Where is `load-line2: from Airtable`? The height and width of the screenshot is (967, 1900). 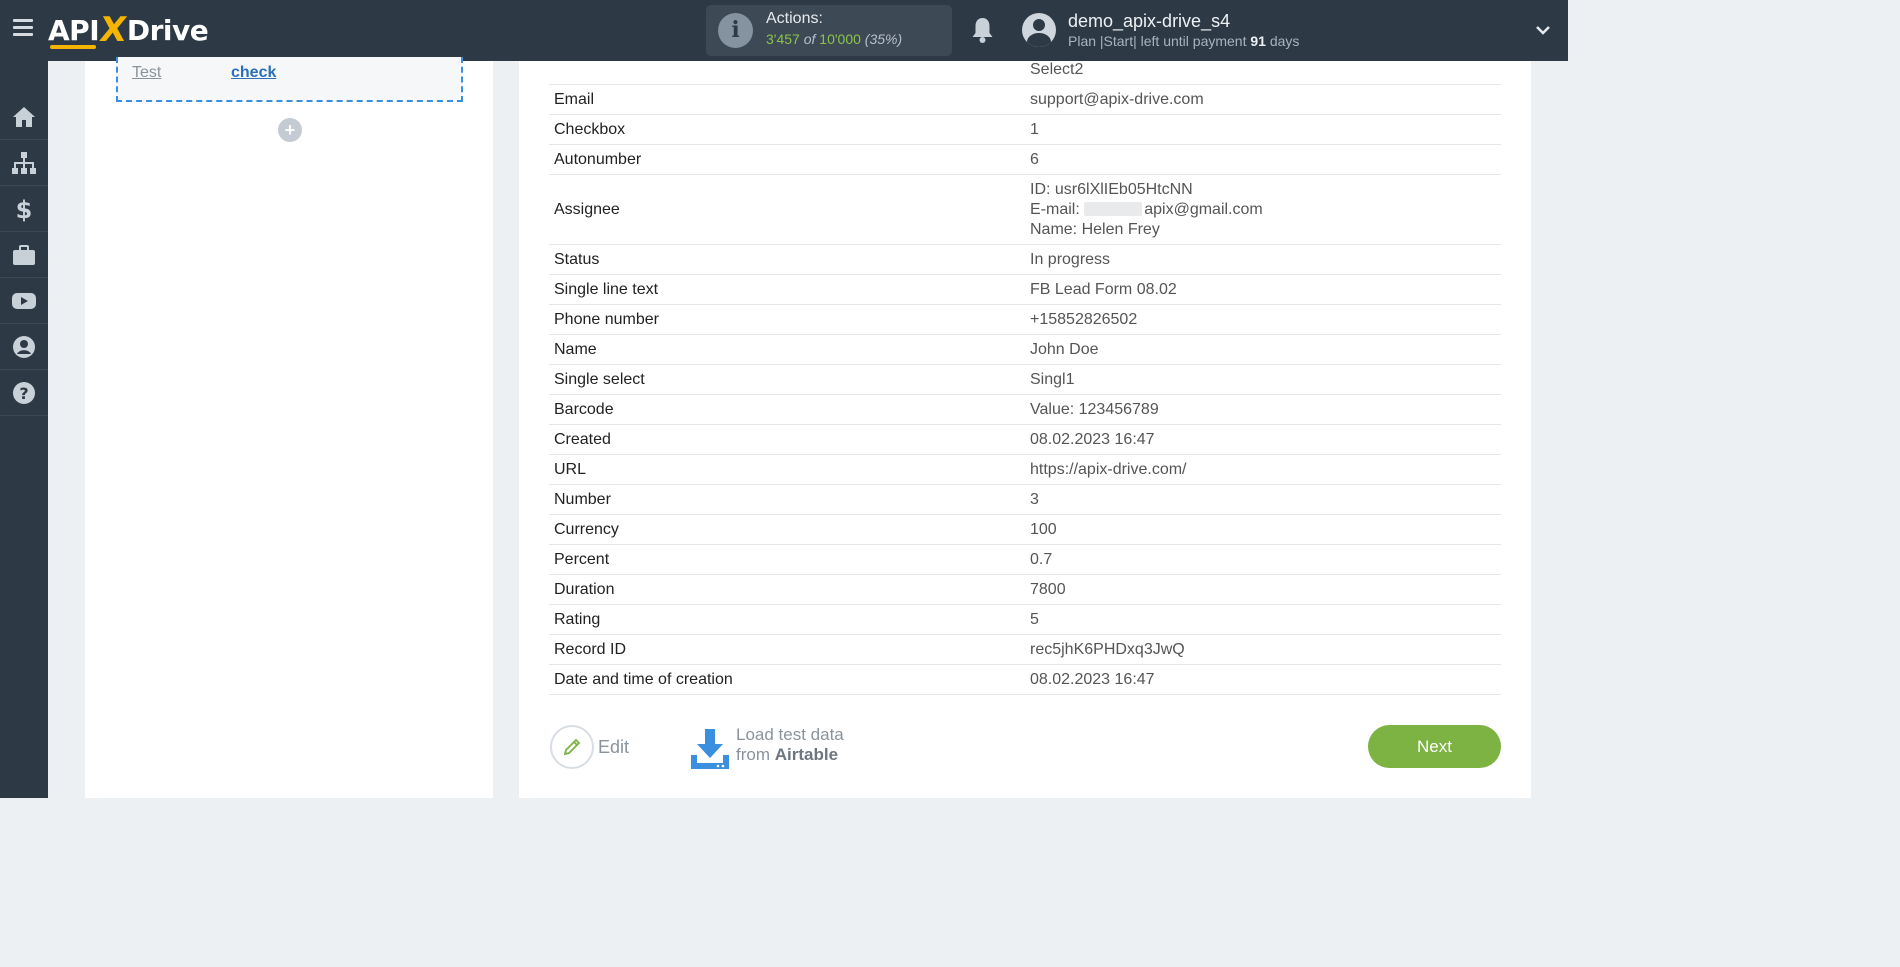 load-line2: from Airtable is located at coordinates (790, 755).